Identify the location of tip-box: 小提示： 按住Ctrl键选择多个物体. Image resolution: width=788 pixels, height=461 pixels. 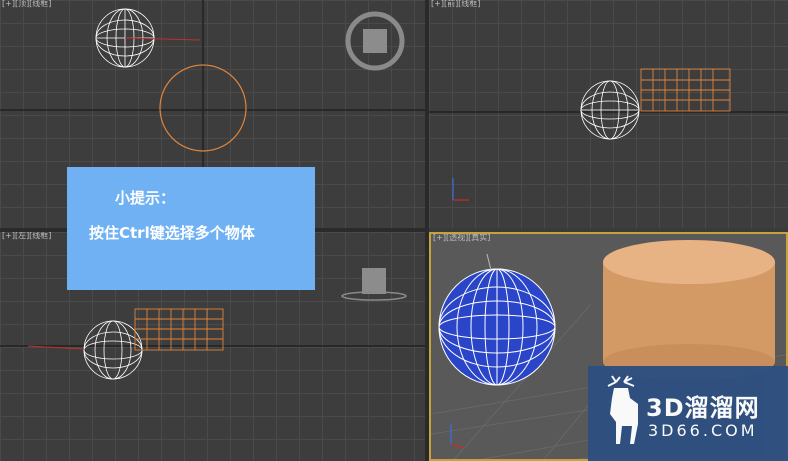
(191, 228).